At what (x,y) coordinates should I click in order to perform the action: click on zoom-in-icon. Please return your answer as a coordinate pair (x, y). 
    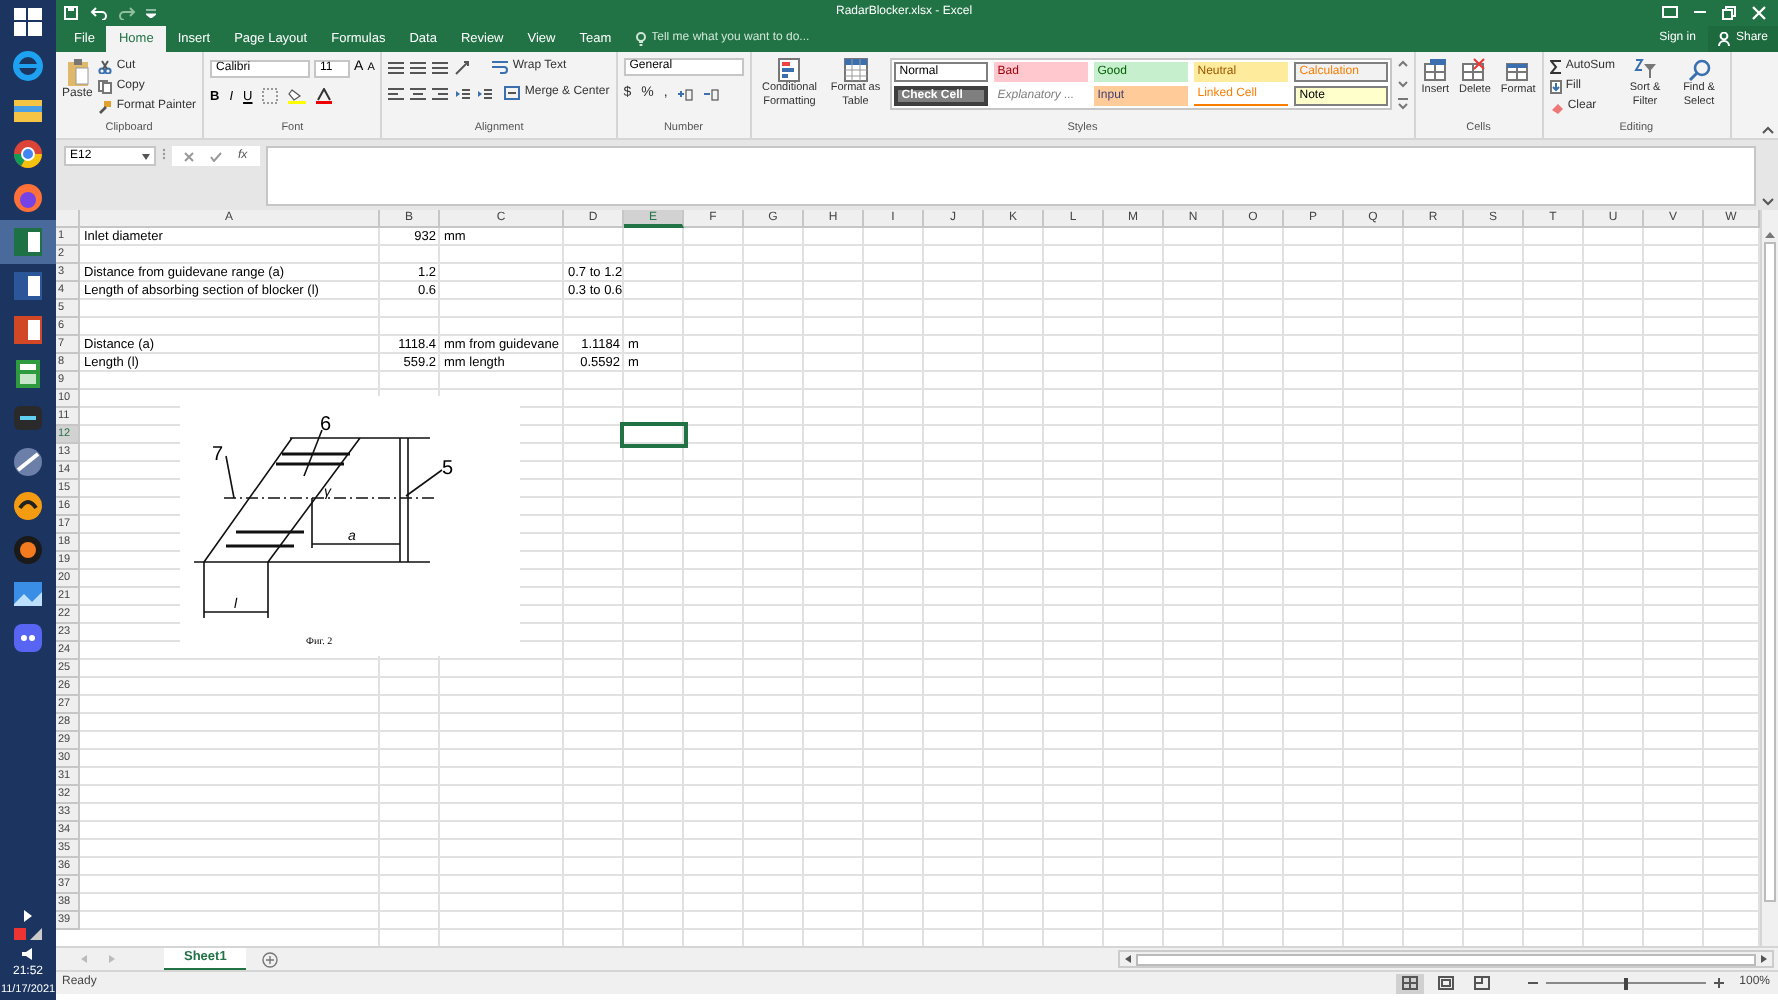
    Looking at the image, I should click on (1718, 983).